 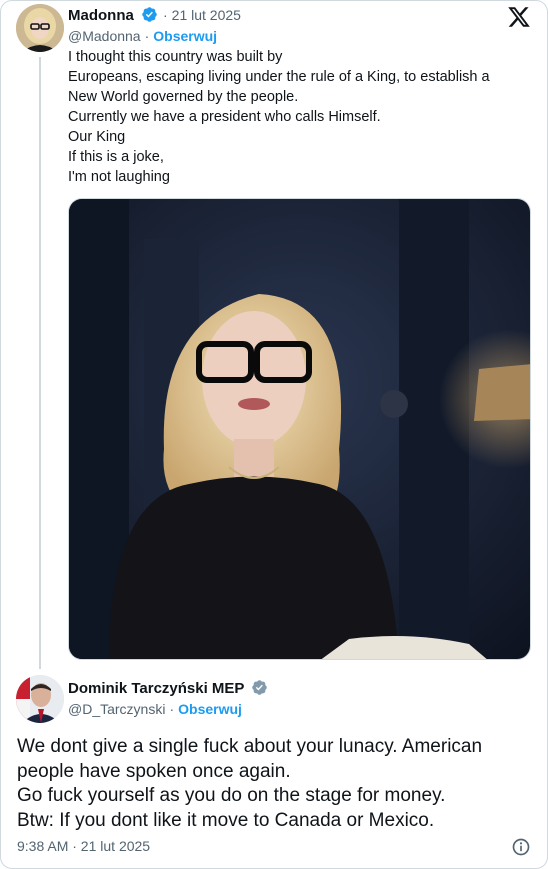 I want to click on tweet-date-row: · 21 lut 2025, so click(x=200, y=15).